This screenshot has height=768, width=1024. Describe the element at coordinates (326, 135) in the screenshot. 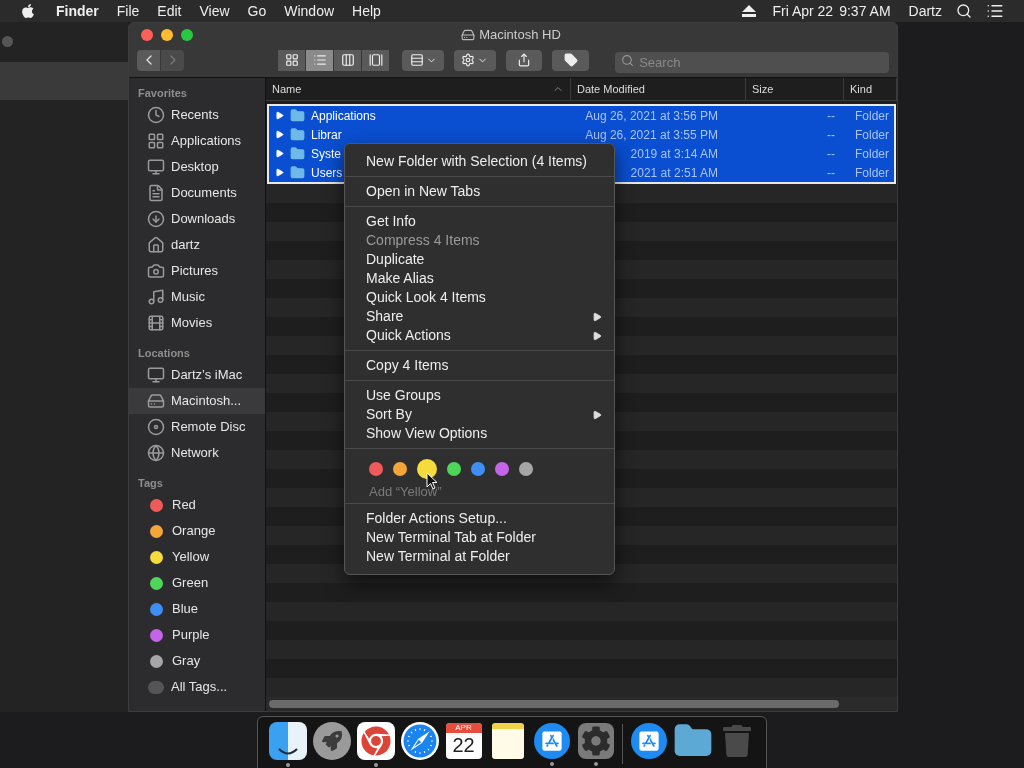

I see `file-name: Librar` at that location.